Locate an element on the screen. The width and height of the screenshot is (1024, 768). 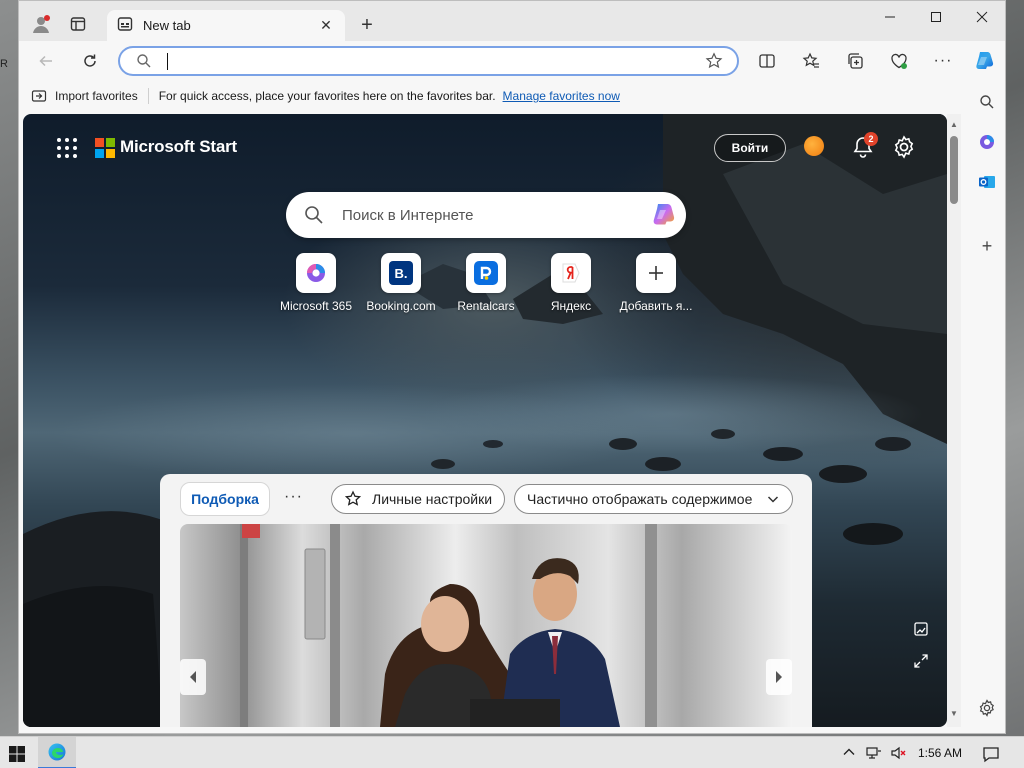
personalize-label: Личные настройки is located at coordinates (432, 499).